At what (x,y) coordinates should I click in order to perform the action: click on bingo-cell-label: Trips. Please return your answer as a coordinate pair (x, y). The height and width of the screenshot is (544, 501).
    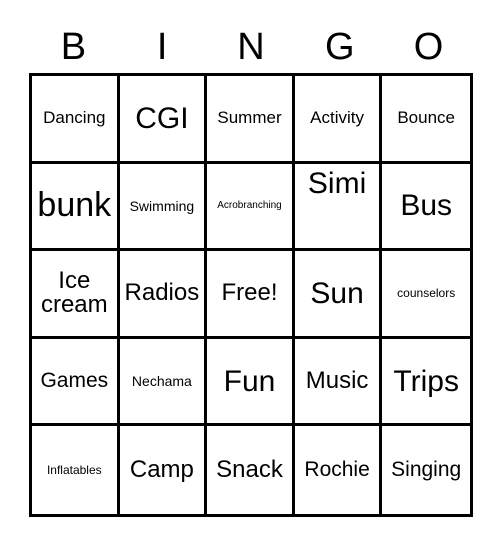
    Looking at the image, I should click on (426, 381).